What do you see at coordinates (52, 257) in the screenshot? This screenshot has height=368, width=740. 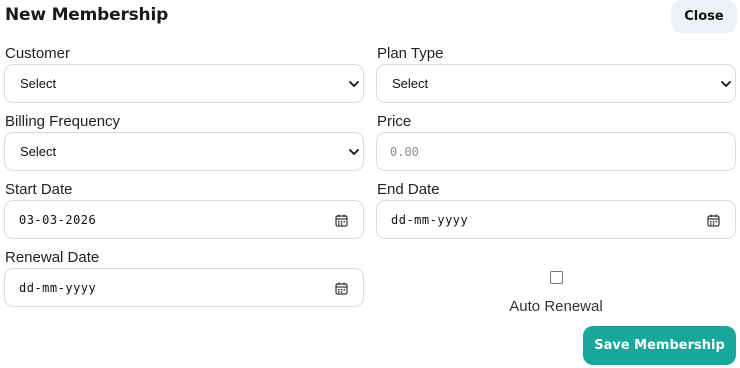 I see `renewal-date-label: Renewal Date` at bounding box center [52, 257].